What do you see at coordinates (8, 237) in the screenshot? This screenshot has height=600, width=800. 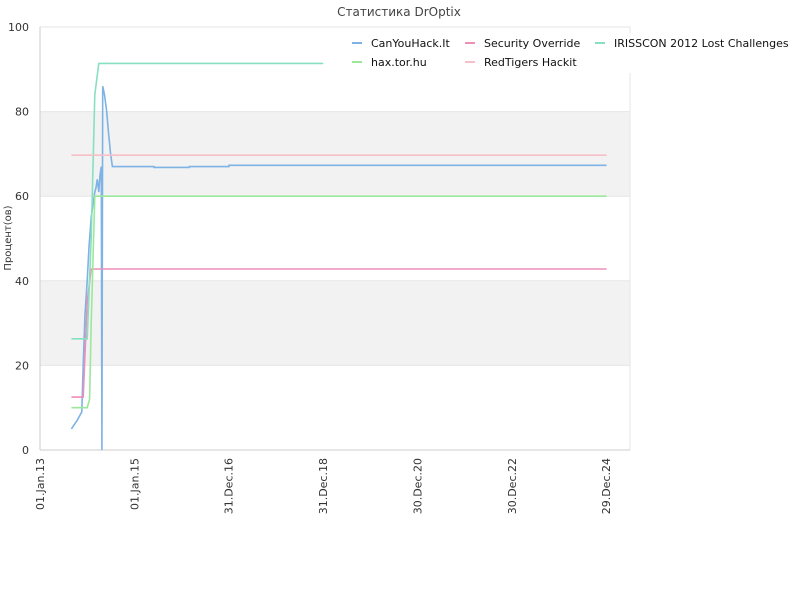 I see `y-axis-label: Процент(ов)` at bounding box center [8, 237].